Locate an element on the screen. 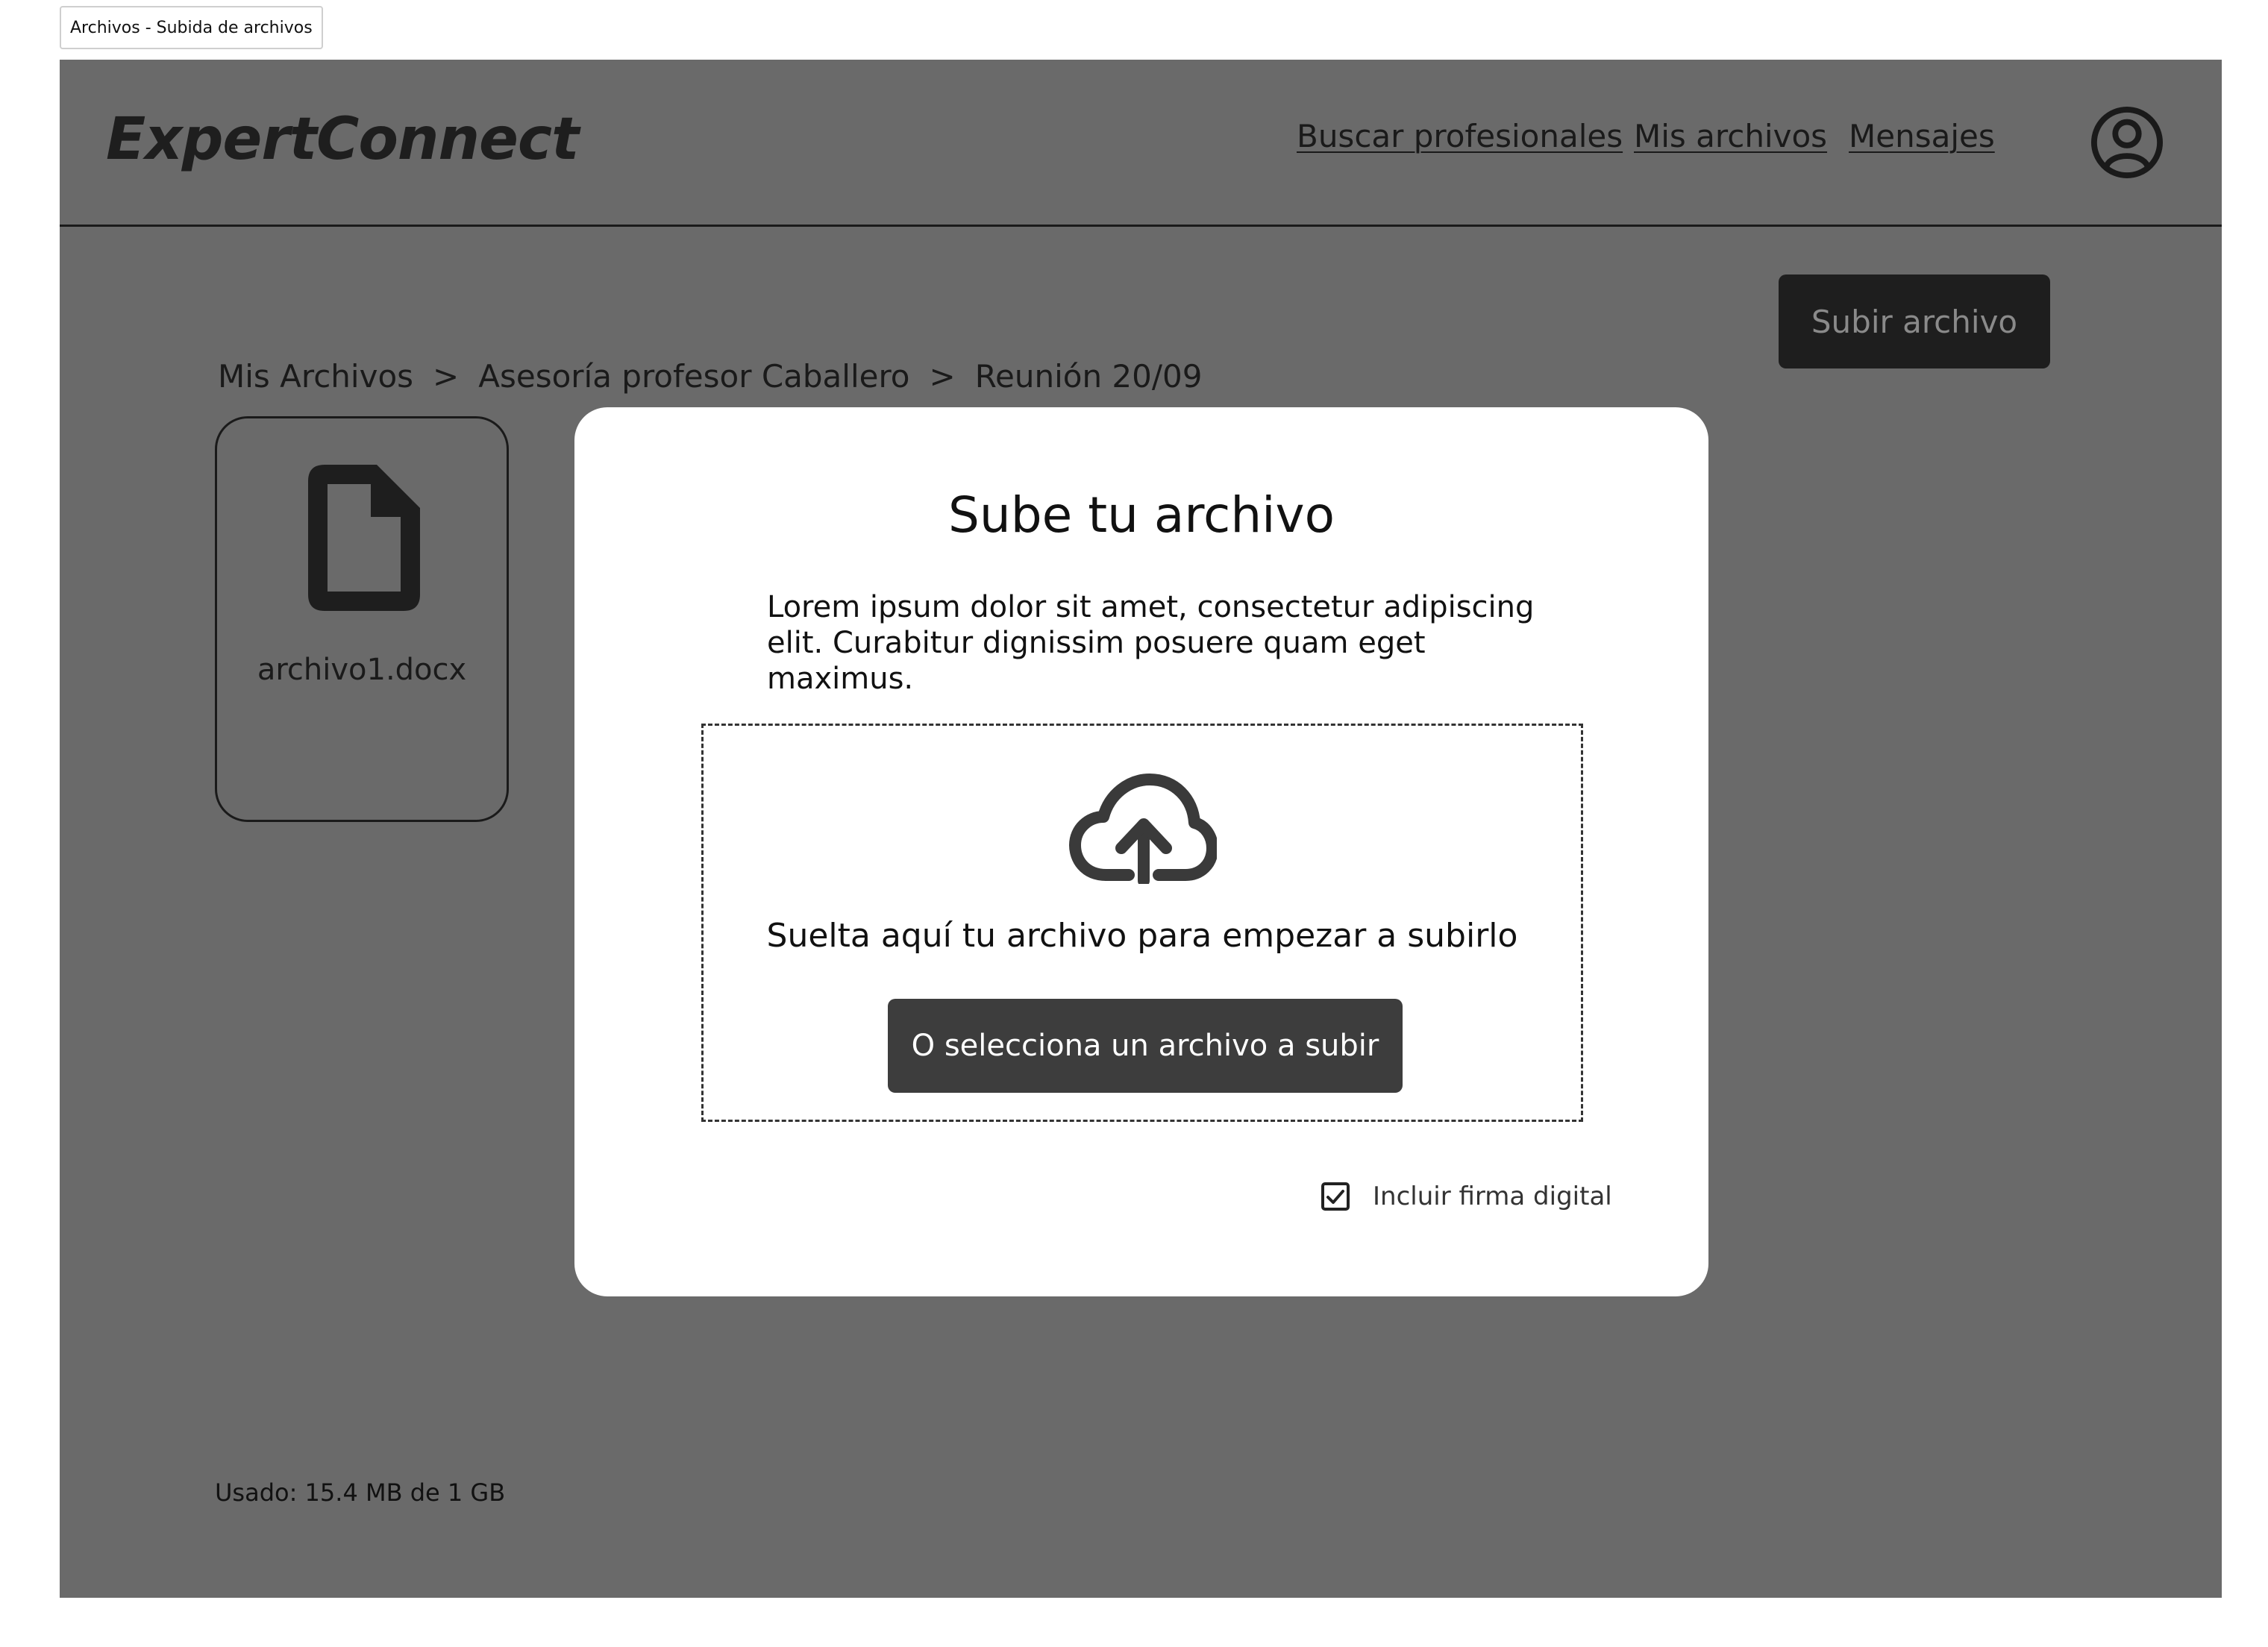 This screenshot has height=1647, width=2268. app-logo: ExpertConnect is located at coordinates (342, 139).